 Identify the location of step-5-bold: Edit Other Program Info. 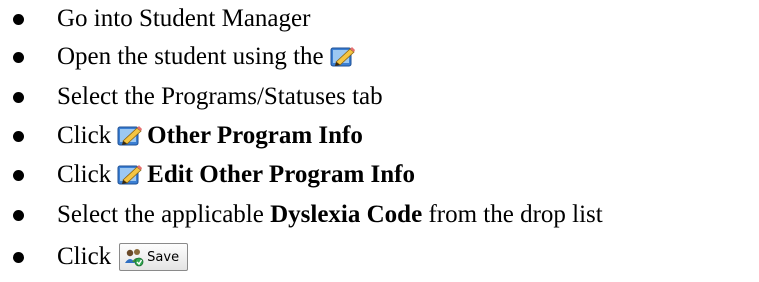
(281, 174).